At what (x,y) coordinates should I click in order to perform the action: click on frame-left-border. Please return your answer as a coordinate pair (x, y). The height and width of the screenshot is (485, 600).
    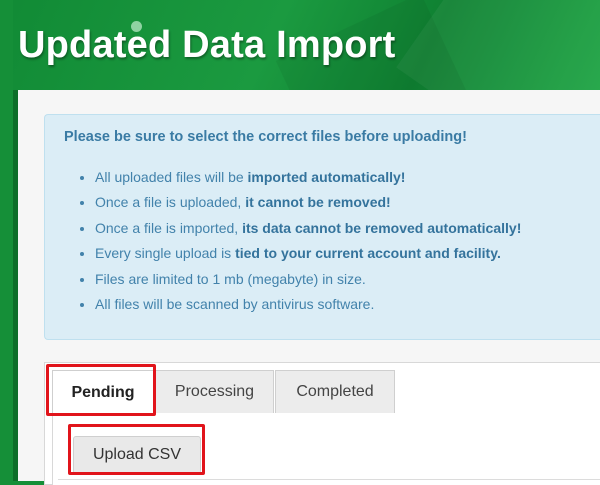
    Looking at the image, I should click on (6, 242).